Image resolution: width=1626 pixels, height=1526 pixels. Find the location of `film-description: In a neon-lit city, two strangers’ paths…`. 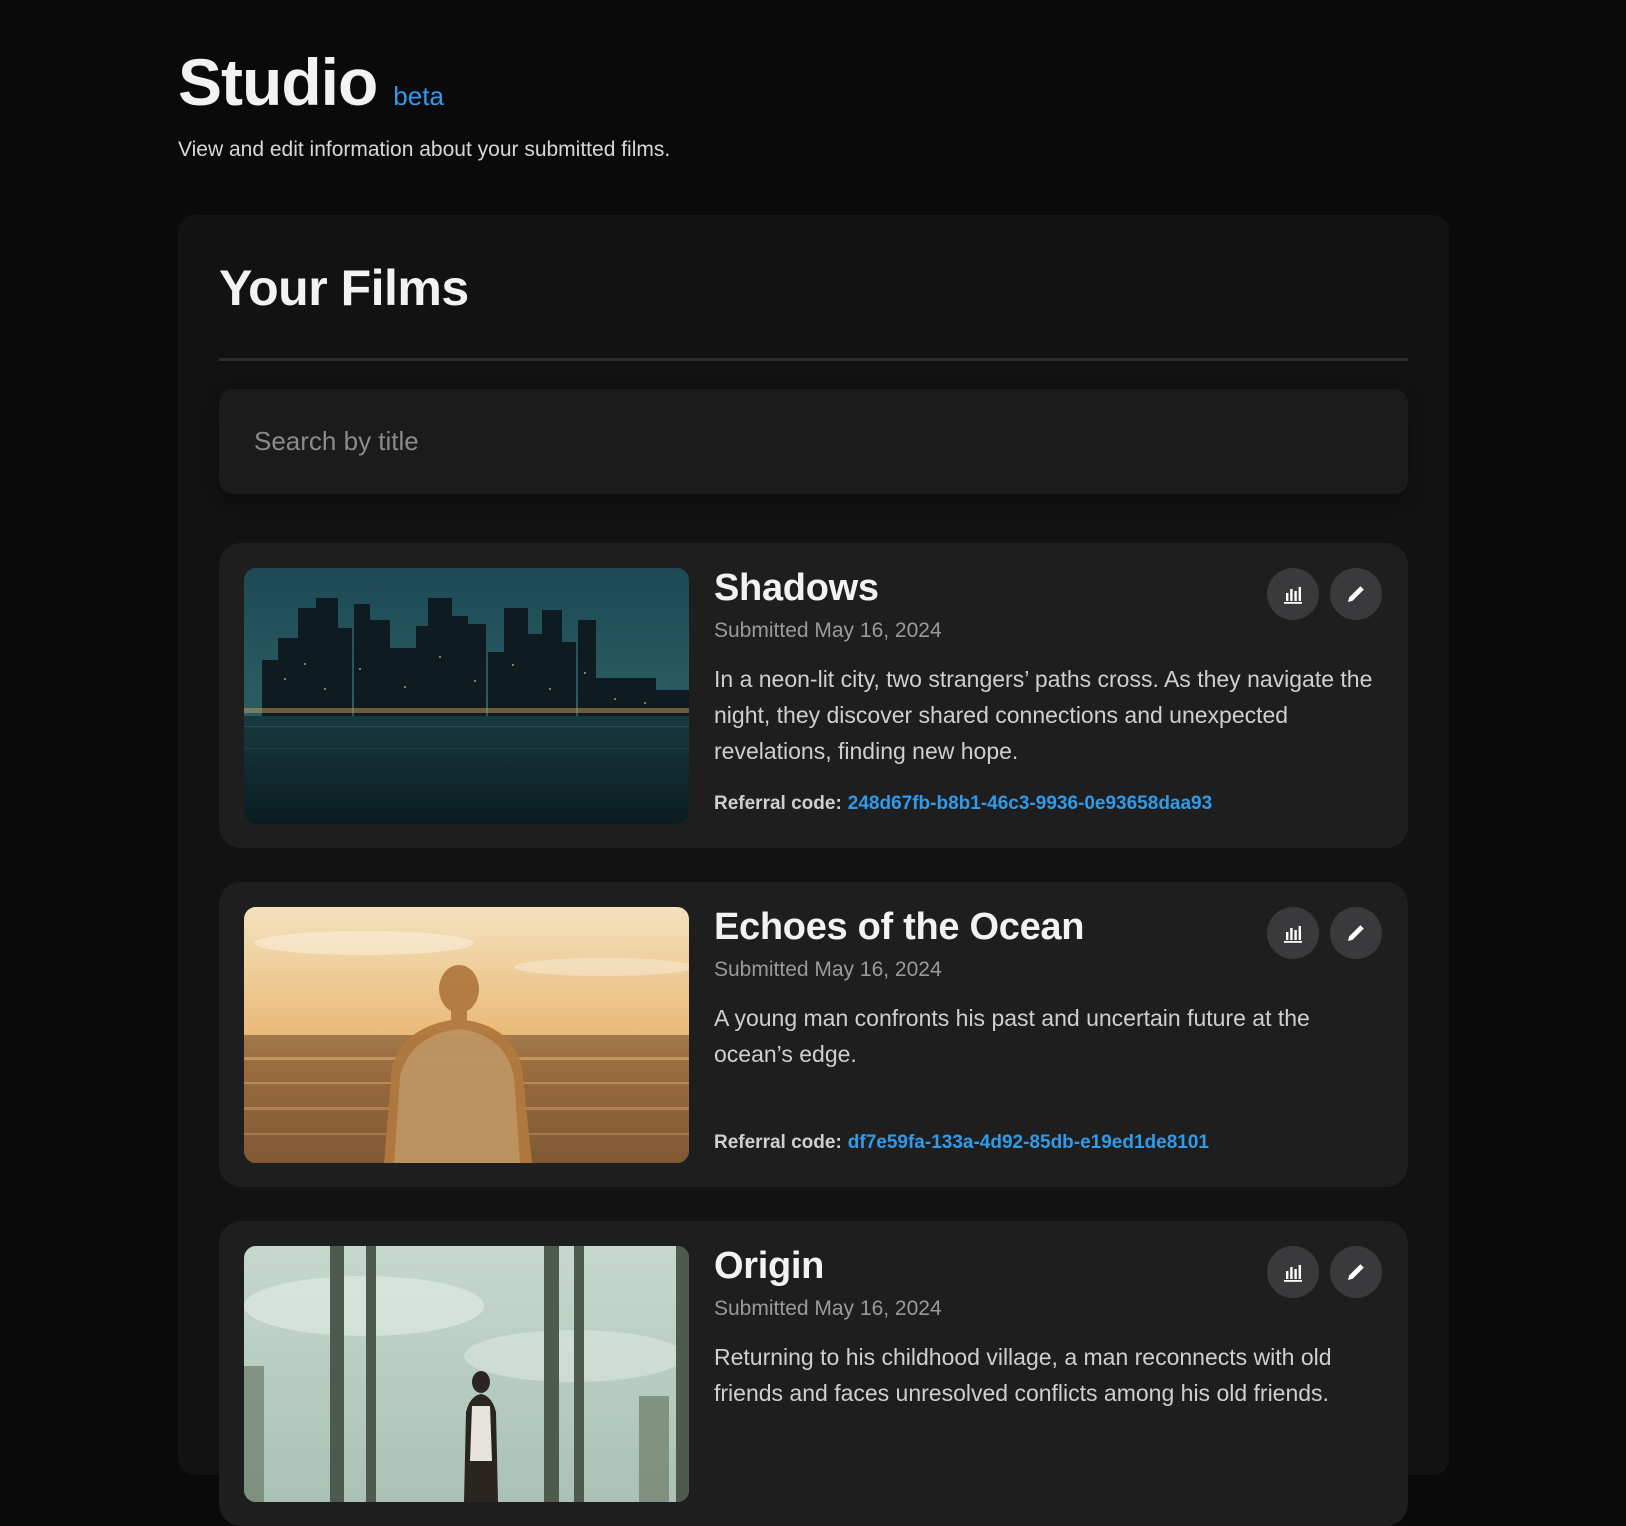

film-description: In a neon-lit city, two strangers’ paths… is located at coordinates (1043, 715).